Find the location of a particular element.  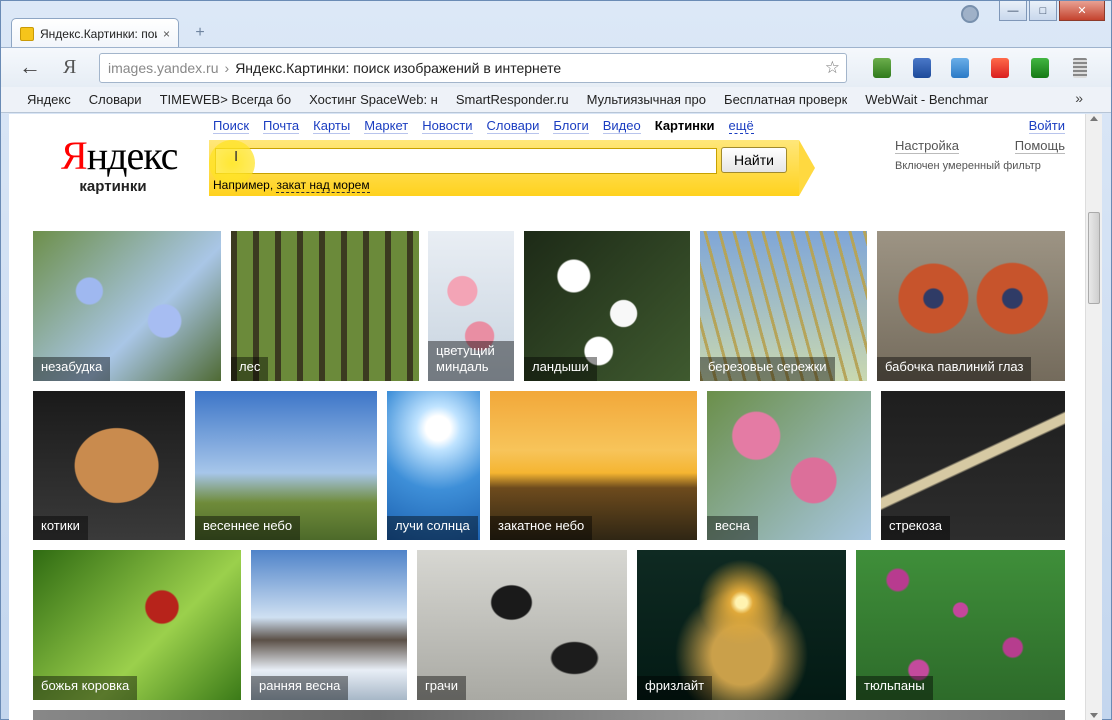

gear-icon is located at coordinates (970, 14).